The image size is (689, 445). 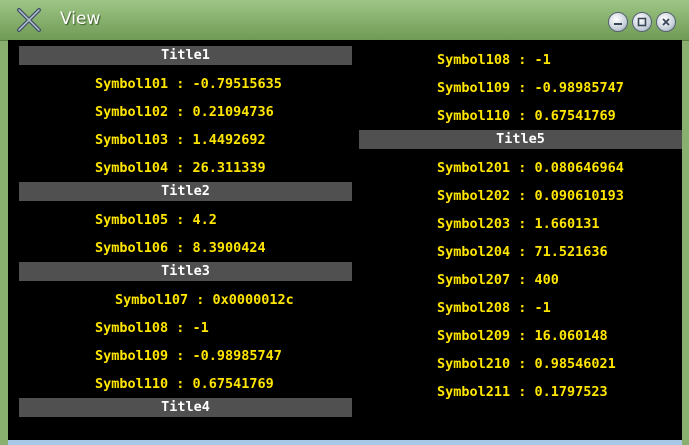 I want to click on symbol-row: Symbol101 : -0.79515635, so click(x=188, y=84).